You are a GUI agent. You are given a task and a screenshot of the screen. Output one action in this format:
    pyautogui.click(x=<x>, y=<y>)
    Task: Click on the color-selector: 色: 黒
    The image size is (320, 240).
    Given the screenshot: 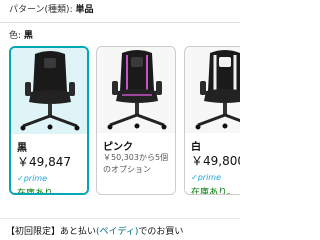 What is the action you would take?
    pyautogui.click(x=120, y=35)
    